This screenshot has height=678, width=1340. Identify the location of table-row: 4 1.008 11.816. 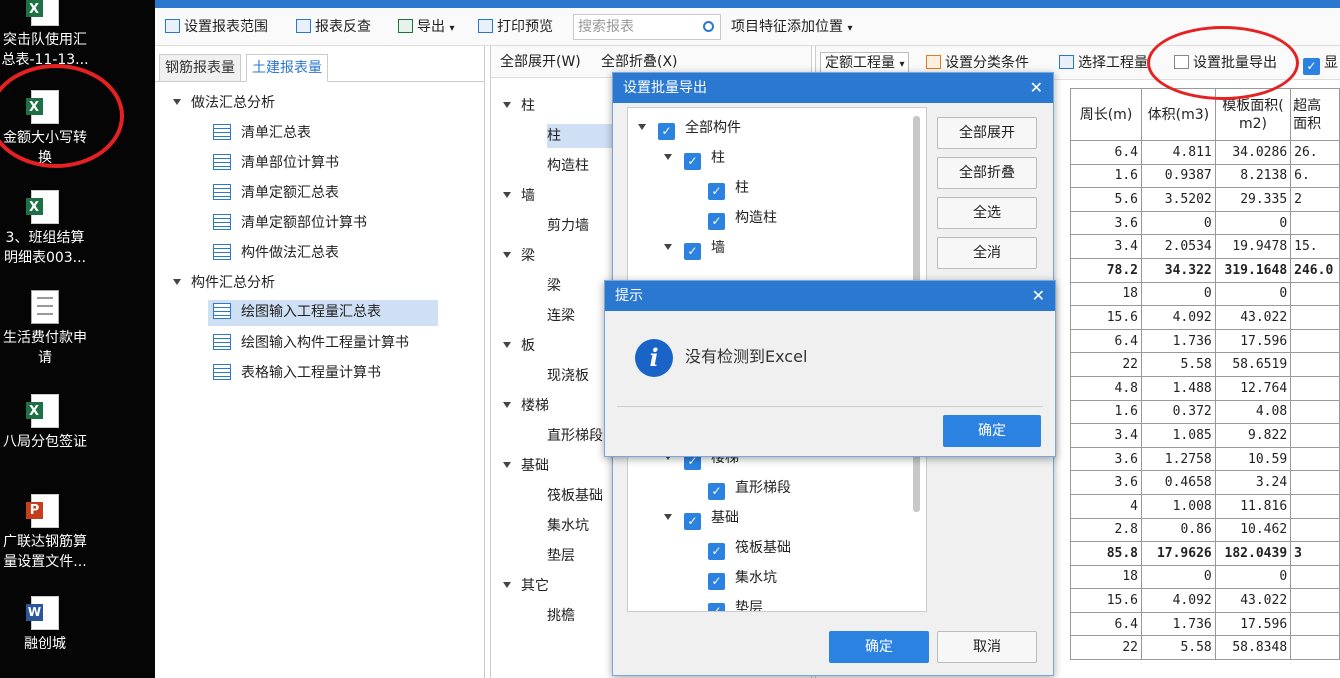
(1205, 506).